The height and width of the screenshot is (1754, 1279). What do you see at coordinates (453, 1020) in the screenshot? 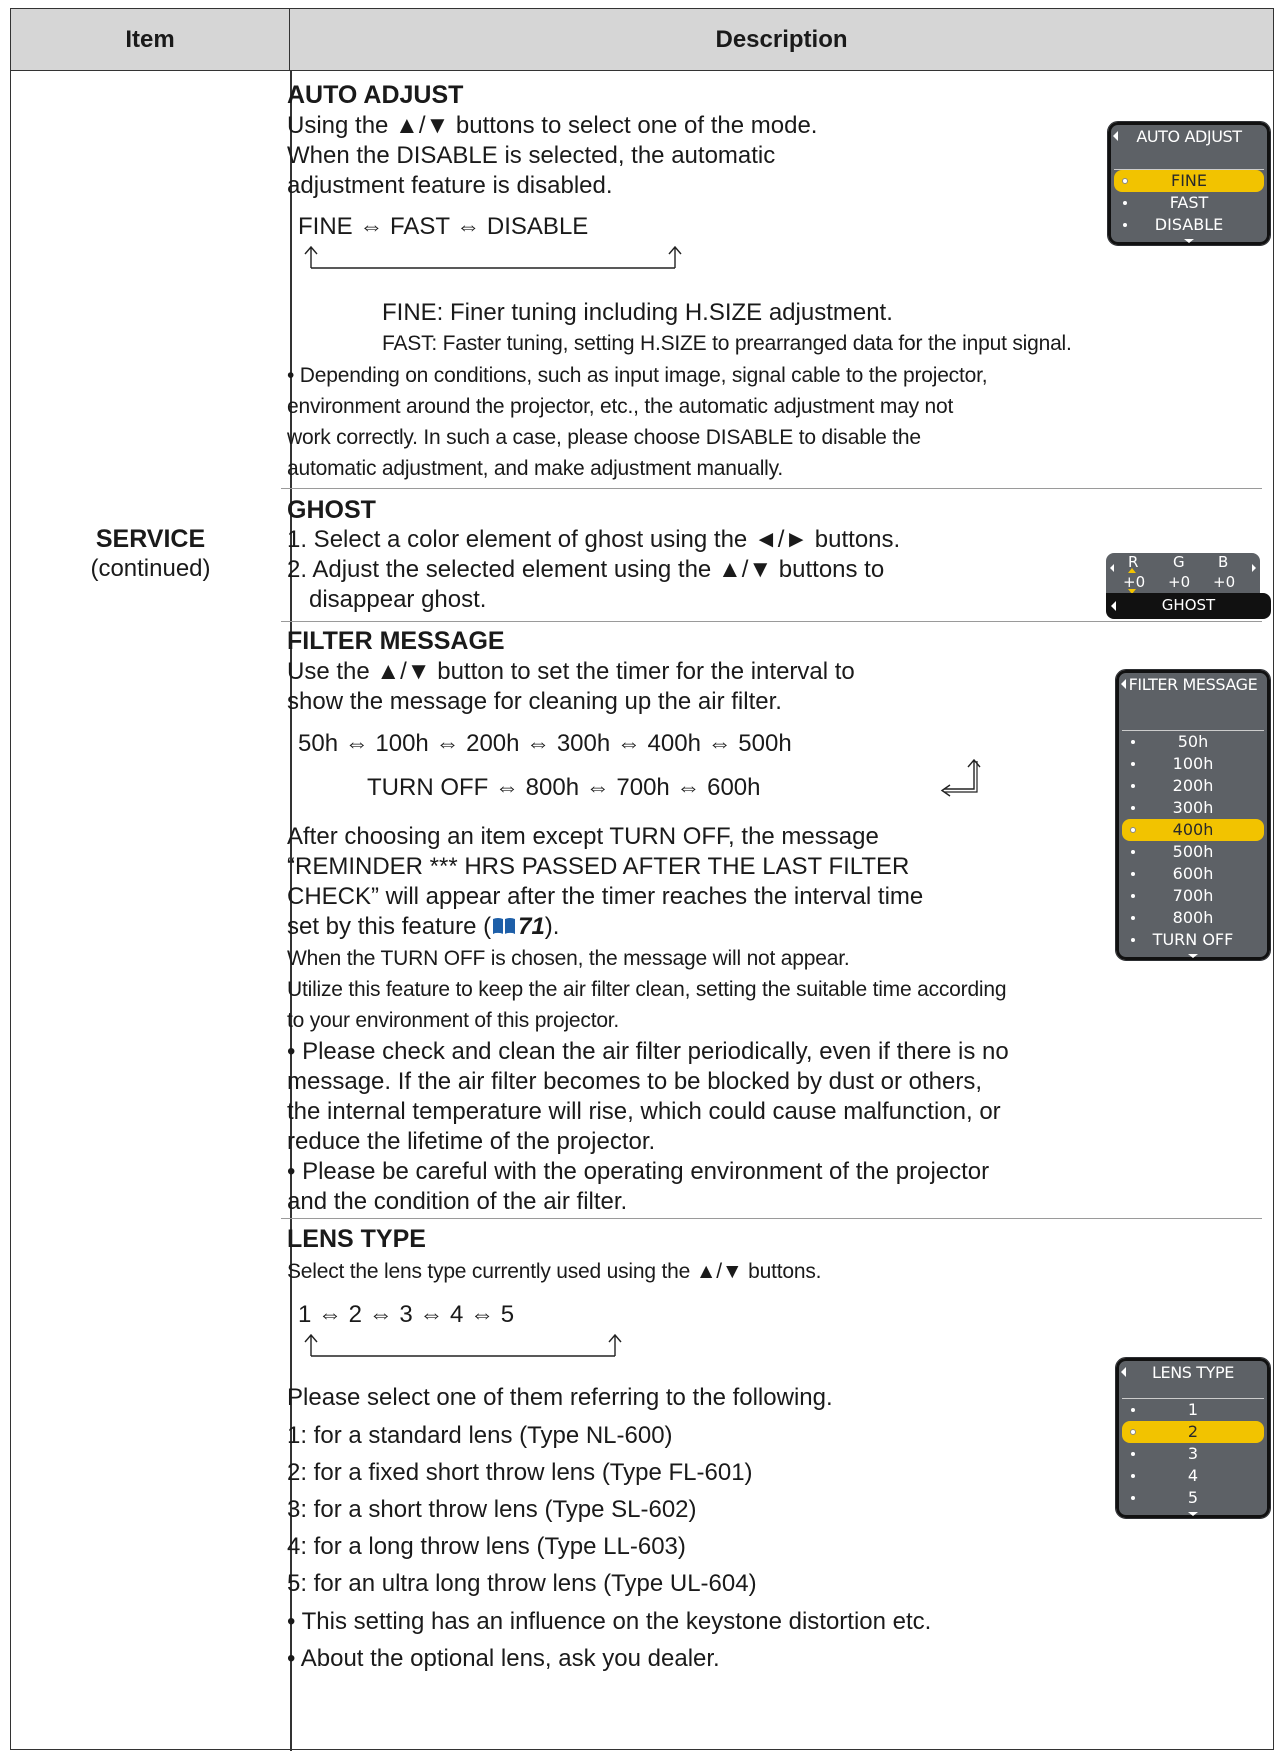
I see `filter-para7: to your environment of this projector.` at bounding box center [453, 1020].